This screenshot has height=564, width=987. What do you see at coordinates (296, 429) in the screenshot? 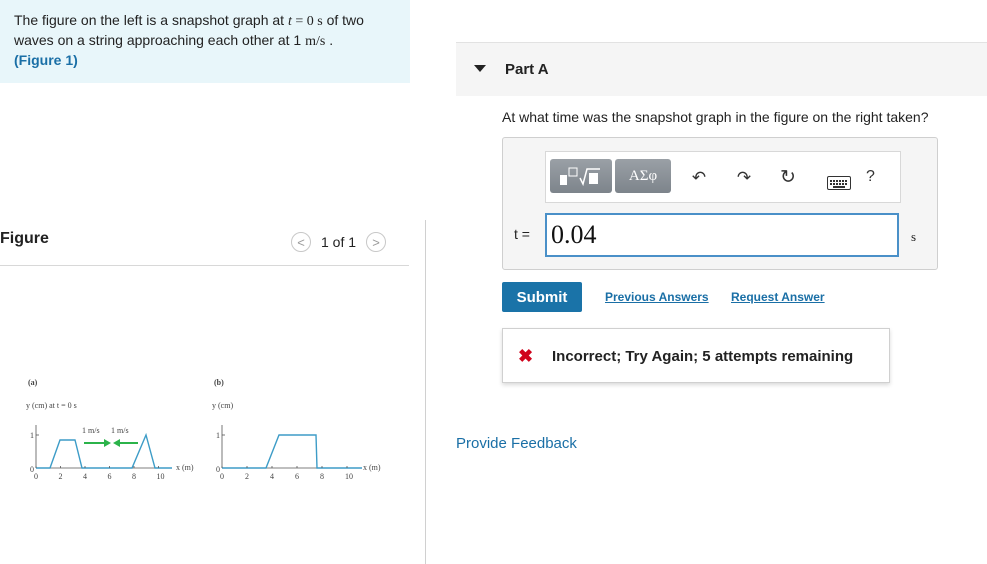
I see `panel-b: (b) y (cm) 1 0 x (m) 0 2 4 6 8 10` at bounding box center [296, 429].